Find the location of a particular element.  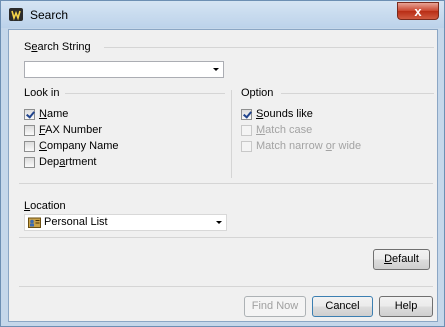

location-value: Personal List is located at coordinates (76, 222).